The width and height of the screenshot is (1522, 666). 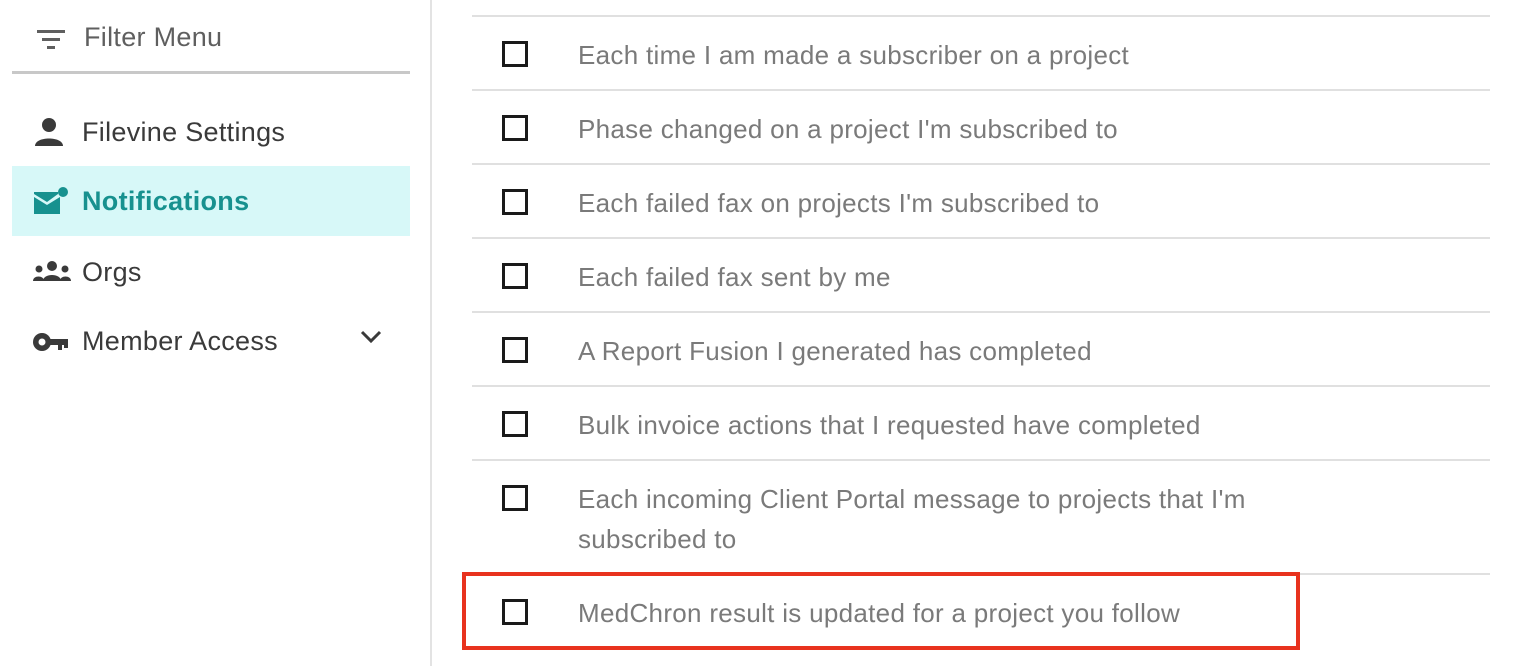 I want to click on mail-notification-icon, so click(x=51, y=203).